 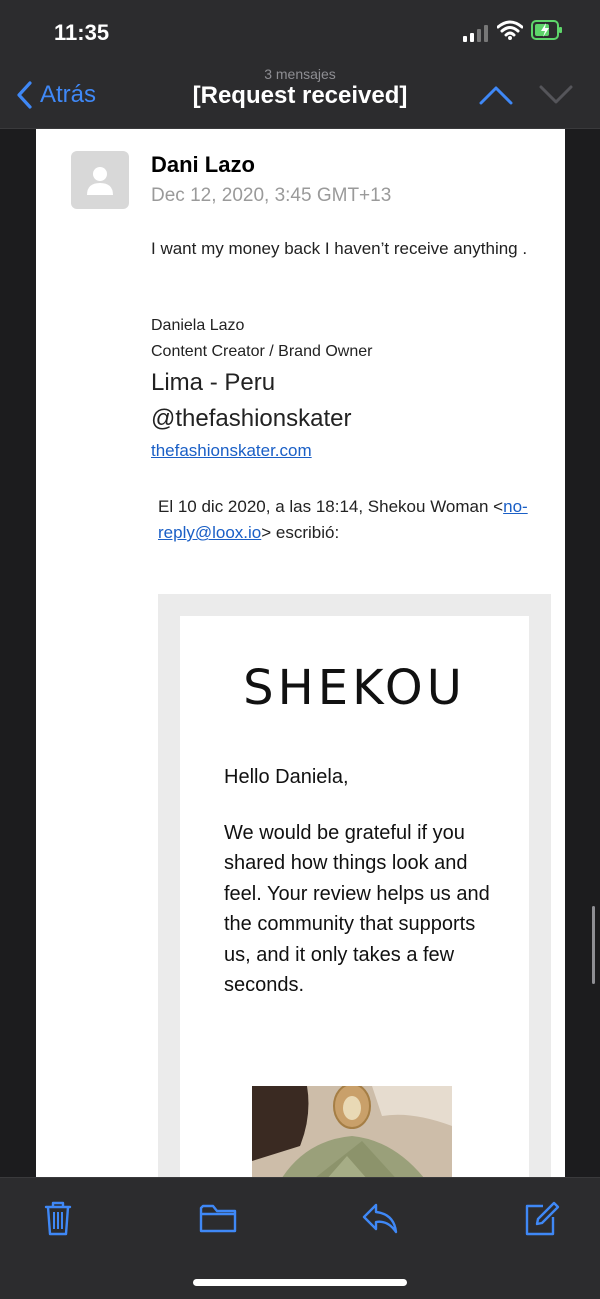 What do you see at coordinates (82, 32) in the screenshot?
I see `status-time: 11:35` at bounding box center [82, 32].